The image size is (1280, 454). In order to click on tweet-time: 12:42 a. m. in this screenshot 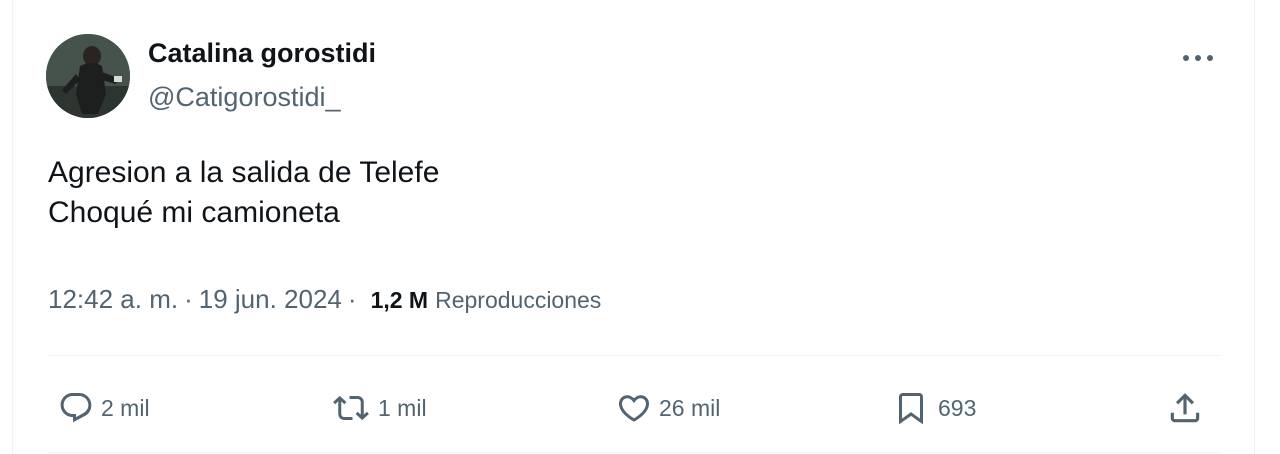, I will do `click(113, 299)`.